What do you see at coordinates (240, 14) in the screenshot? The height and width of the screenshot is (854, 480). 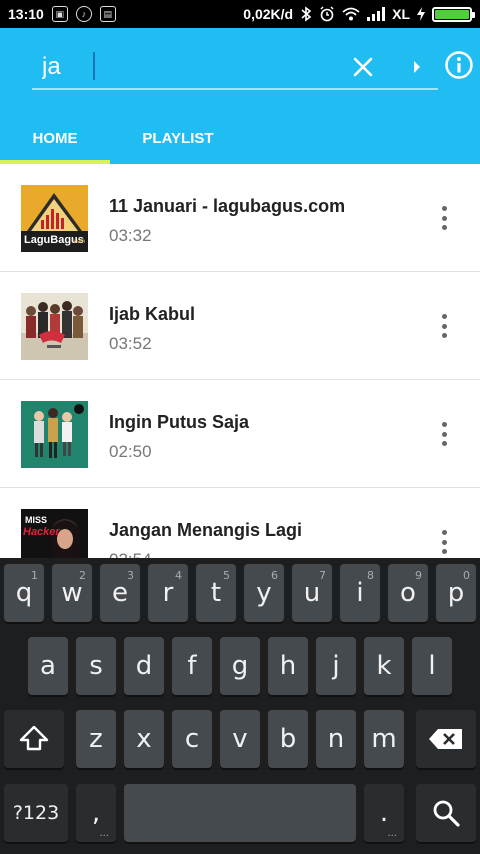 I see `status-bar: 13:10 ▣ ♪ ▤ 0,02K/d XL` at bounding box center [240, 14].